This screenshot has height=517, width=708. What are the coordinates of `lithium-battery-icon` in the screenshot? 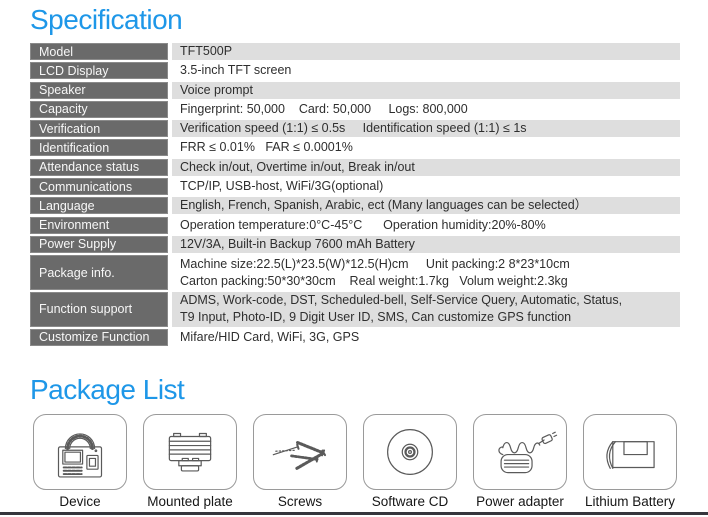 It's located at (630, 455).